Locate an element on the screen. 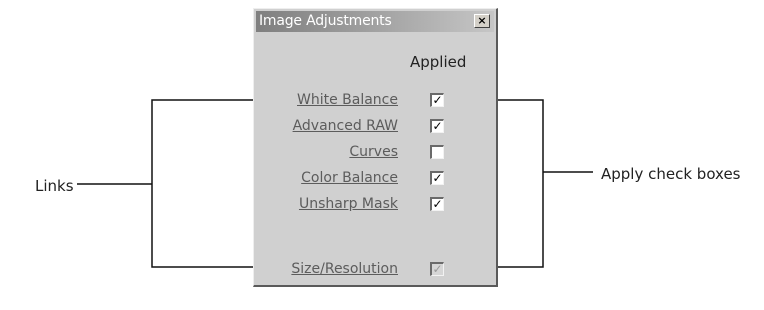 This screenshot has height=310, width=764. size-resolution-link: Size/Resolution is located at coordinates (344, 269).